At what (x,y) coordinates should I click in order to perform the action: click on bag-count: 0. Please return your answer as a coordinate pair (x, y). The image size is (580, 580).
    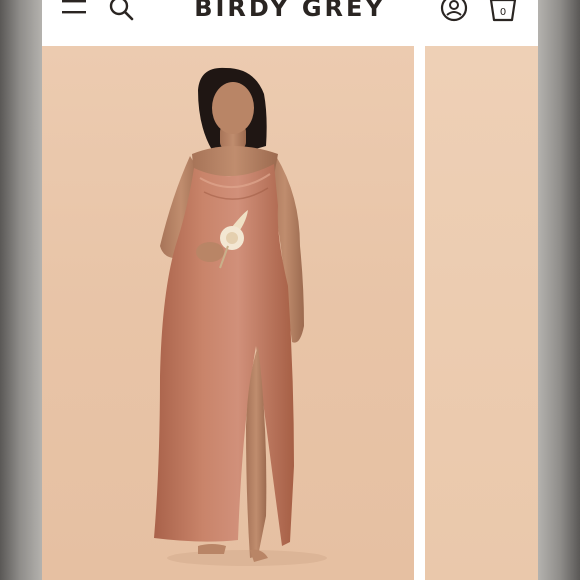
    Looking at the image, I should click on (503, 12).